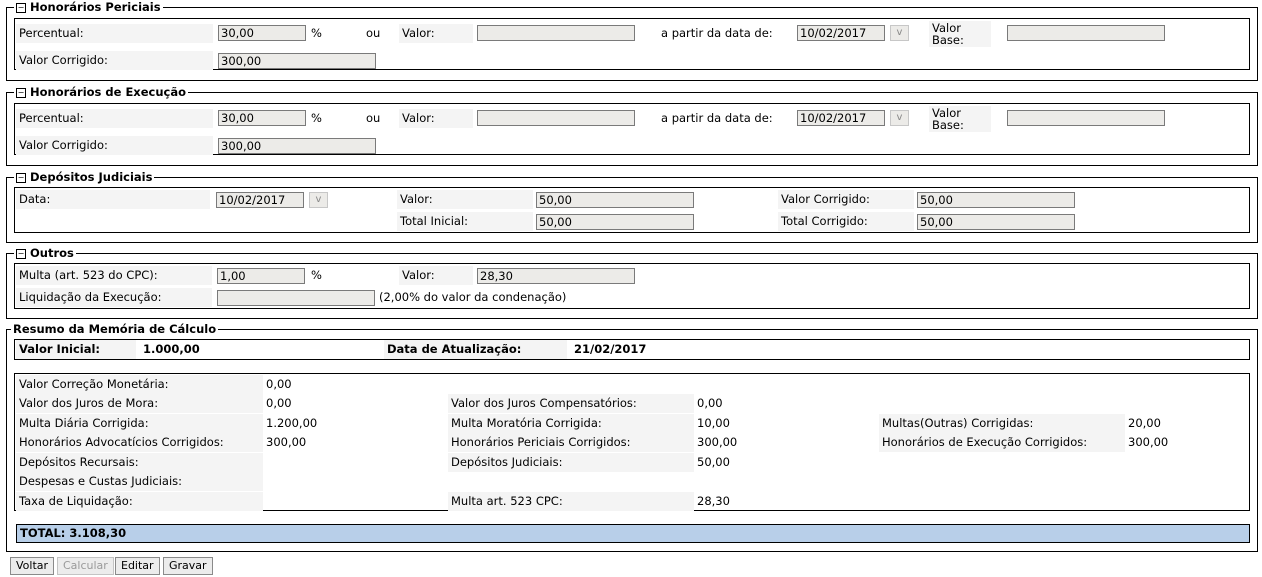  I want to click on legend-text: Depósitos Judiciais, so click(91, 177).